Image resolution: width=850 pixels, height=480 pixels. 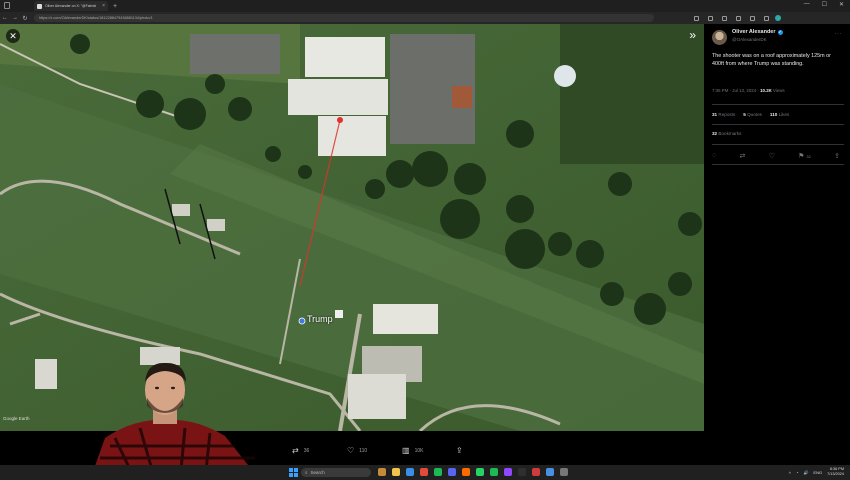 What do you see at coordinates (419, 450) in the screenshot?
I see `views-count: 10K` at bounding box center [419, 450].